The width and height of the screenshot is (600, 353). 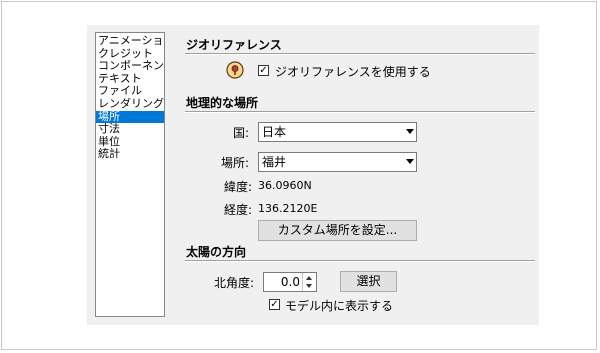 What do you see at coordinates (130, 104) in the screenshot?
I see `sidebar-item-rendering: レンダリング` at bounding box center [130, 104].